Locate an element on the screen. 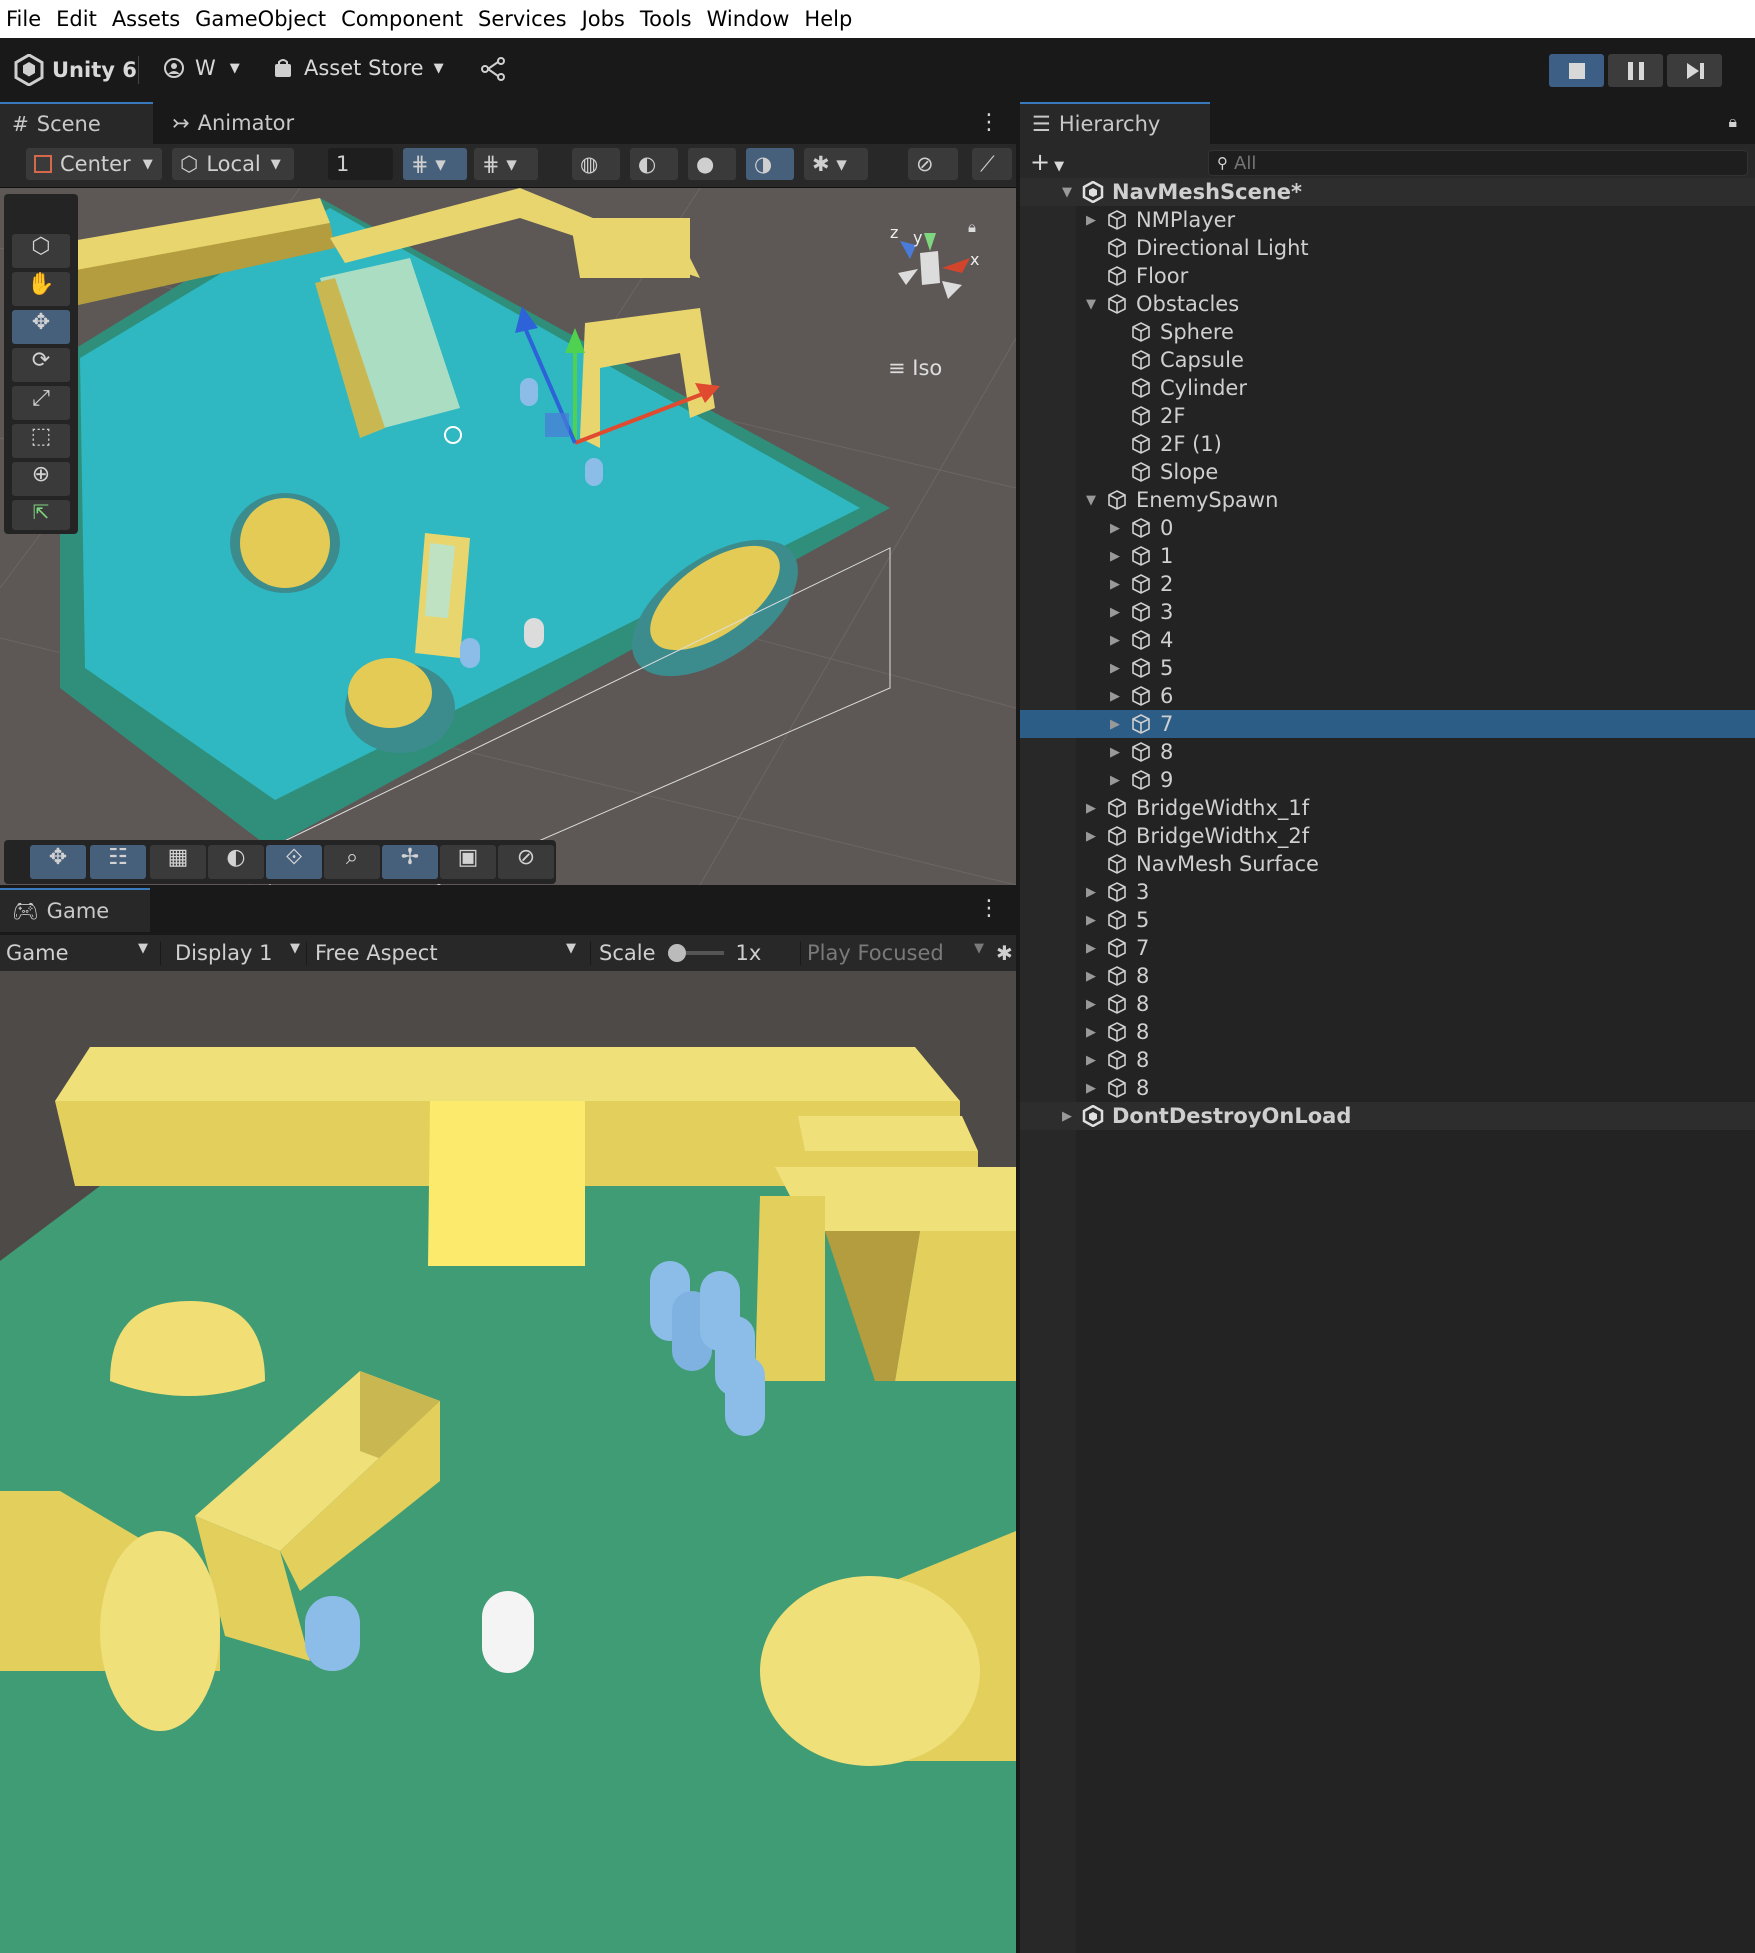 Image resolution: width=1755 pixels, height=1953 pixels. version-control-button is located at coordinates (493, 71).